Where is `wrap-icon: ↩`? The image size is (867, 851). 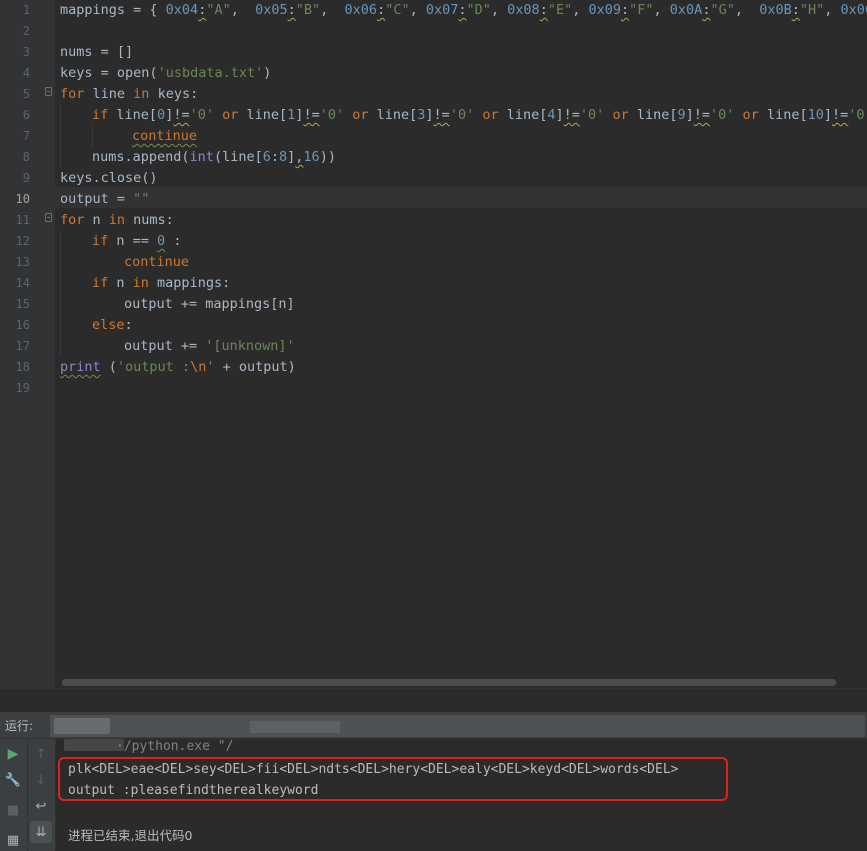
wrap-icon: ↩ is located at coordinates (41, 806).